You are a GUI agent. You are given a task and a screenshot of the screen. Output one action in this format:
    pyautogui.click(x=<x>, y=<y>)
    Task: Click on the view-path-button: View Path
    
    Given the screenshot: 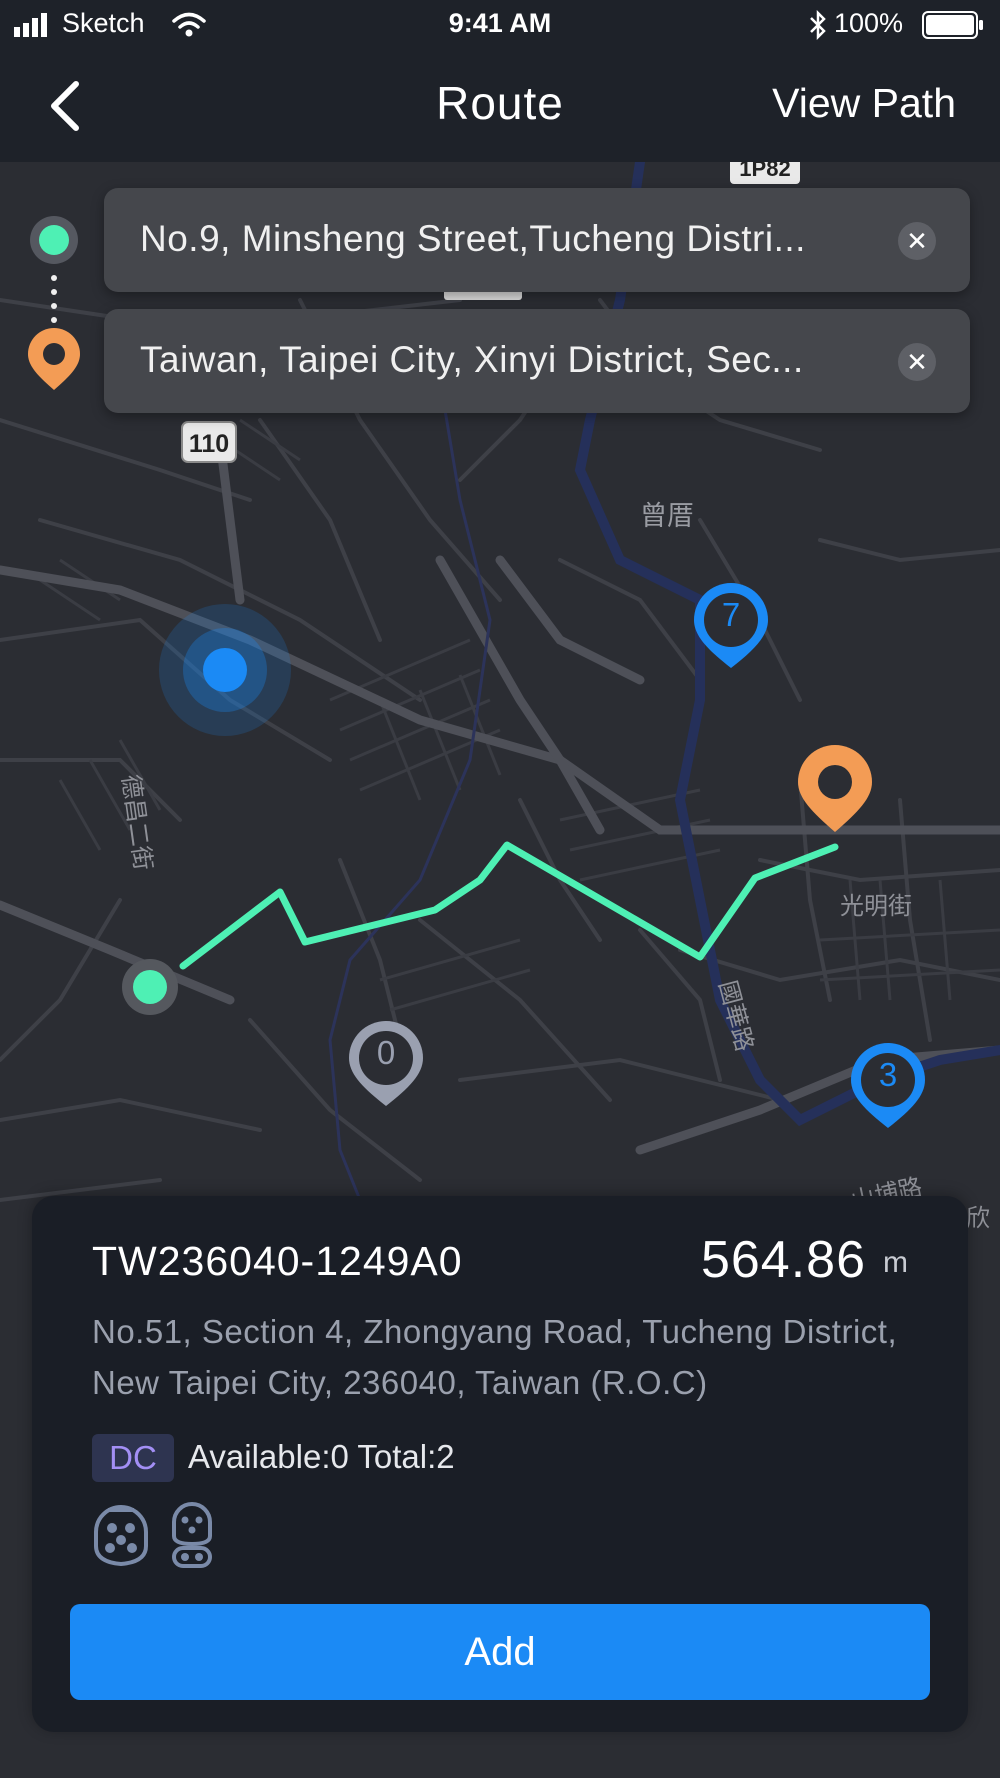 What is the action you would take?
    pyautogui.click(x=864, y=103)
    